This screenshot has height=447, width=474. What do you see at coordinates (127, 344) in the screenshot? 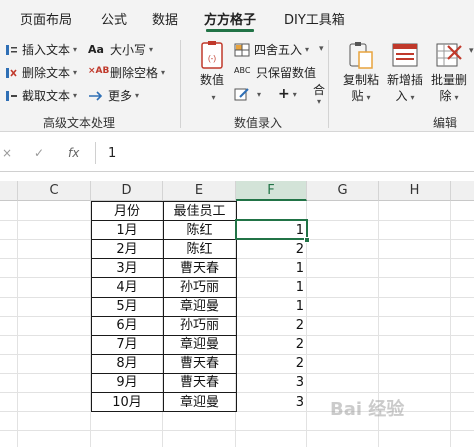
I see `cell-month: 7月` at bounding box center [127, 344].